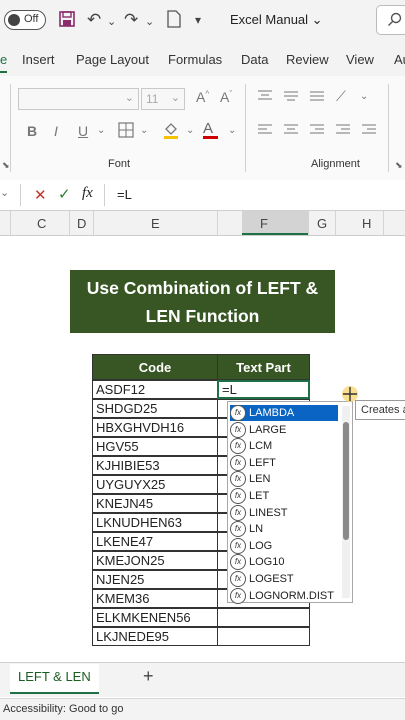 The height and width of the screenshot is (720, 405). I want to click on column-header-d: D, so click(81, 223).